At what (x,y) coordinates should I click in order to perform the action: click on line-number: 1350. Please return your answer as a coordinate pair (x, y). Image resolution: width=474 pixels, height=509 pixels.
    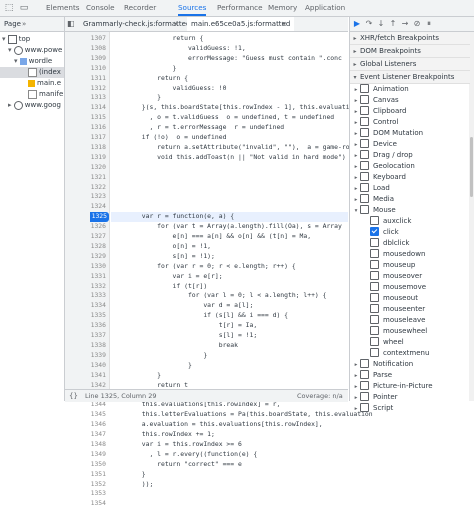
    Looking at the image, I should click on (98, 465).